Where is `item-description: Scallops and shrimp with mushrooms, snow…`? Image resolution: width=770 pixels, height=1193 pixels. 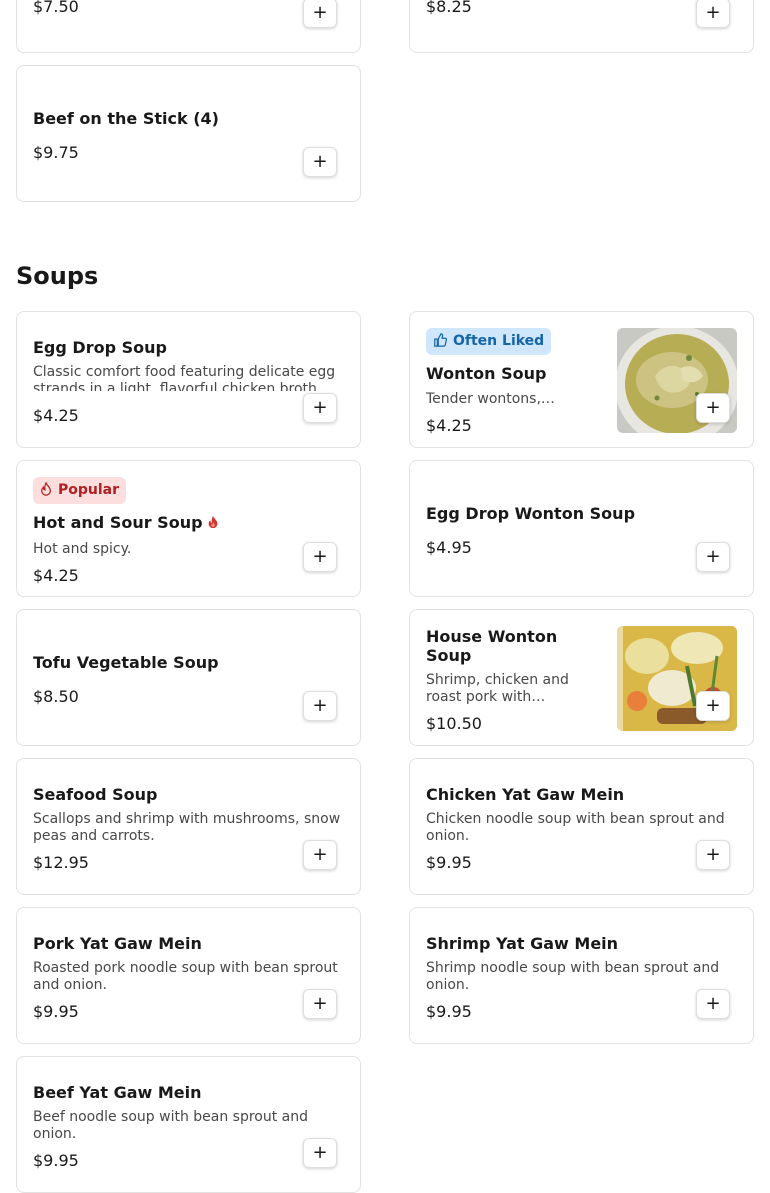
item-description: Scallops and shrimp with mushrooms, snow… is located at coordinates (187, 827).